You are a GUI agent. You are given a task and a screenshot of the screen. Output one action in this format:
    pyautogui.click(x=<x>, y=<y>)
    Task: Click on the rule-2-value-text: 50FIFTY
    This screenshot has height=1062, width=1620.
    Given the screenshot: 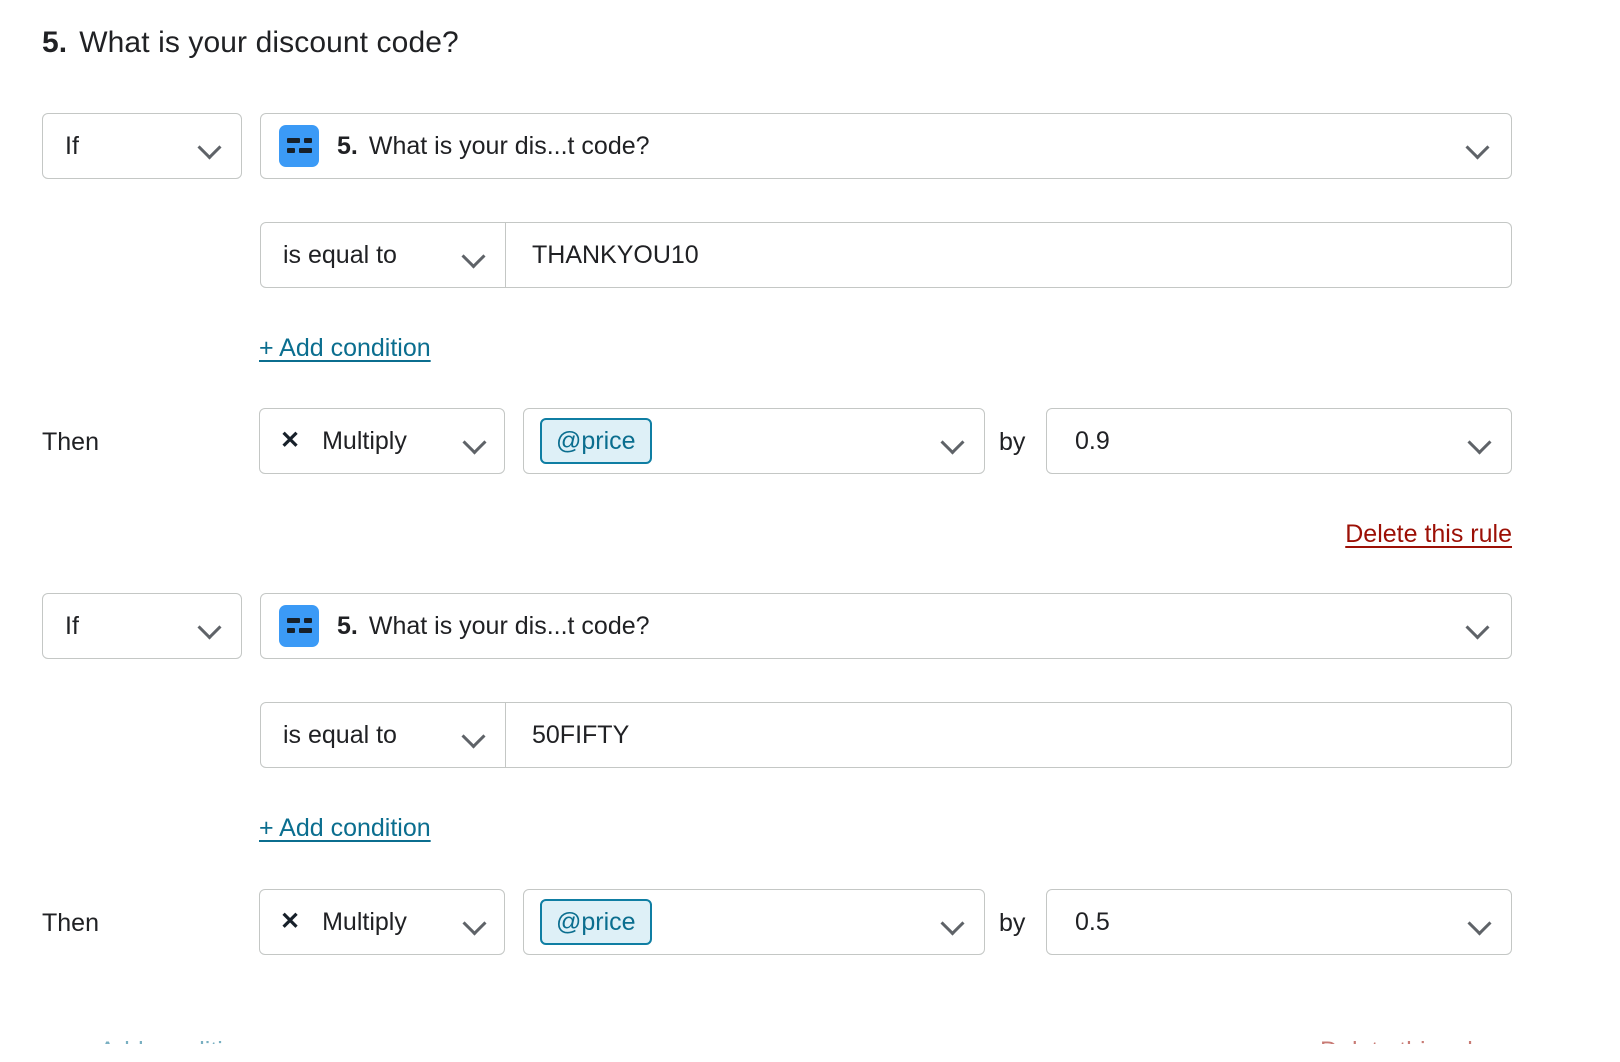 What is the action you would take?
    pyautogui.click(x=581, y=734)
    